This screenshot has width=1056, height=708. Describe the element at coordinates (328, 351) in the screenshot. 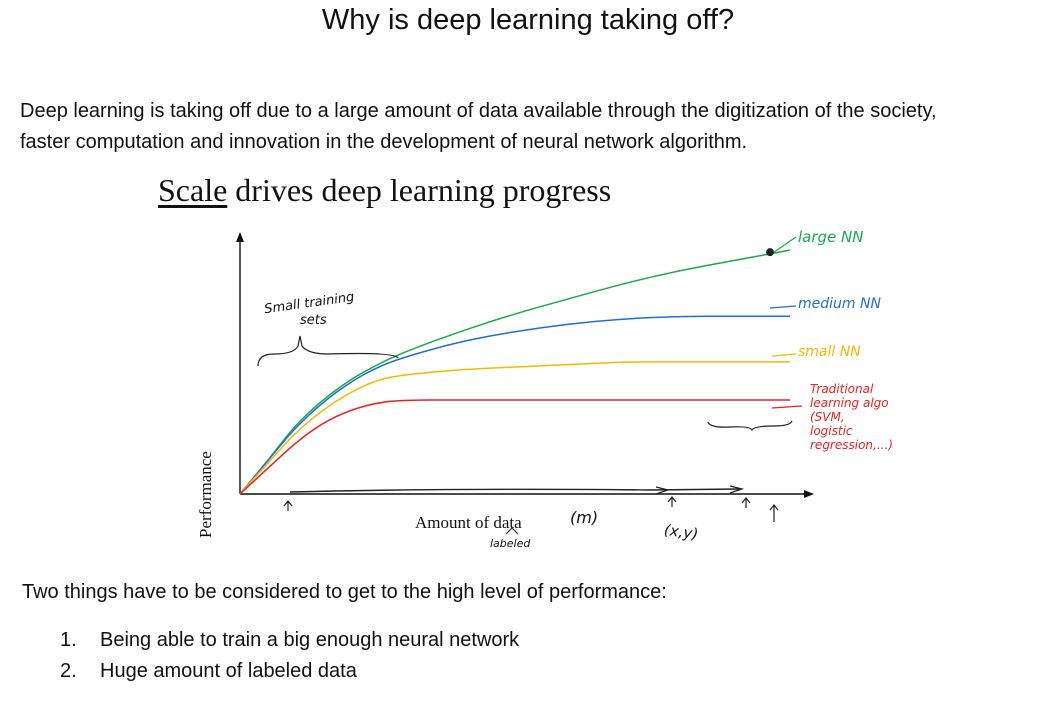

I see `small-training-brace` at that location.